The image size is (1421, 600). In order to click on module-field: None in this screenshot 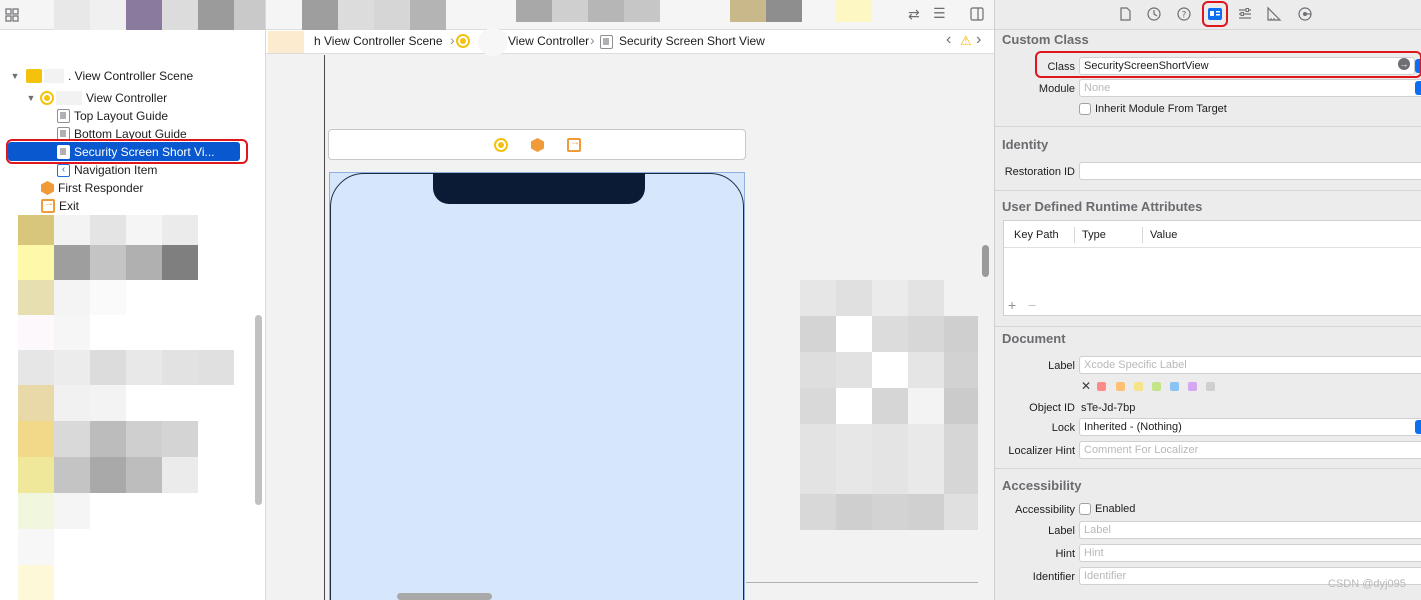, I will do `click(1250, 88)`.